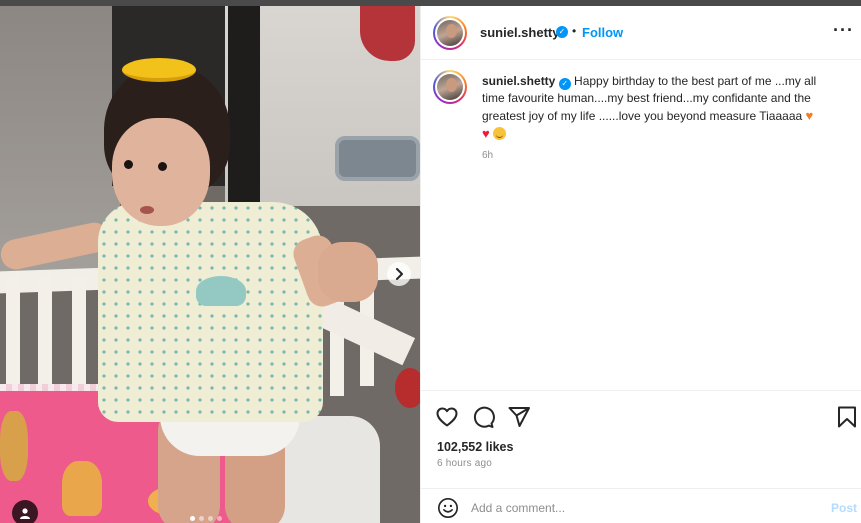 The image size is (861, 523). What do you see at coordinates (486, 133) in the screenshot?
I see `red-heart-icon: ♥` at bounding box center [486, 133].